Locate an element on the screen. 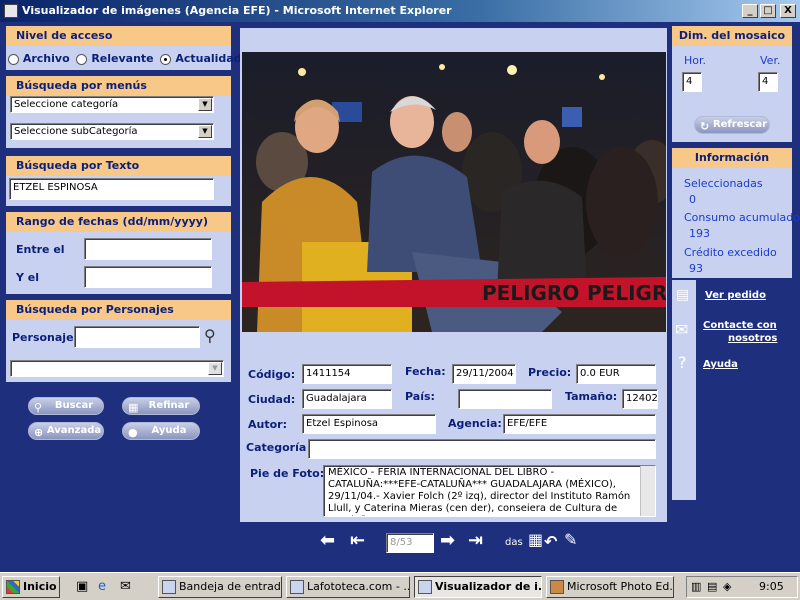 The height and width of the screenshot is (600, 800). author-field: Etzel Espinosa is located at coordinates (369, 424).